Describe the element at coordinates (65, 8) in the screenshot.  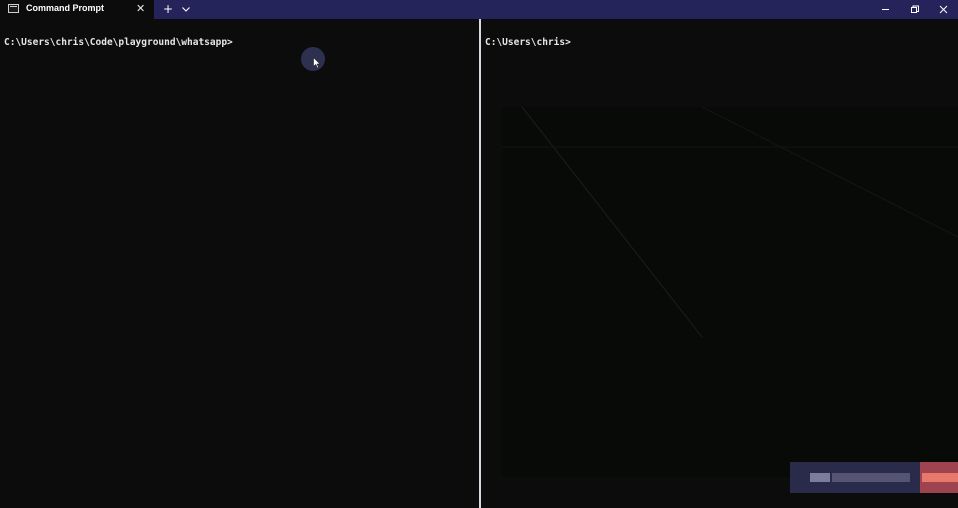
I see `tab-title: Command Prompt` at that location.